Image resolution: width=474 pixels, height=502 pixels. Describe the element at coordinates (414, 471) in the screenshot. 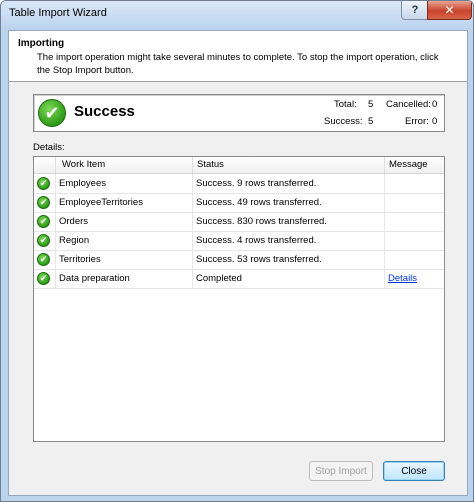

I see `close-button: Close` at that location.